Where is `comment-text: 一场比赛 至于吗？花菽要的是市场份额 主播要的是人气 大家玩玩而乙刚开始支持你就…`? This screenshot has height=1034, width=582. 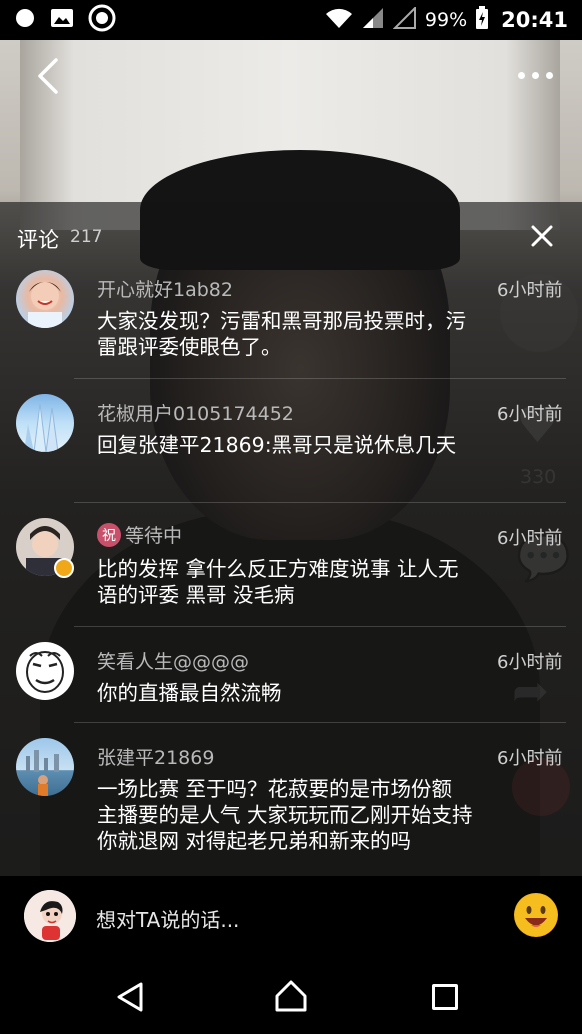
comment-text: 一场比赛 至于吗？花菽要的是市场份额 主播要的是人气 大家玩玩而乙刚开始支持你就… is located at coordinates (285, 815).